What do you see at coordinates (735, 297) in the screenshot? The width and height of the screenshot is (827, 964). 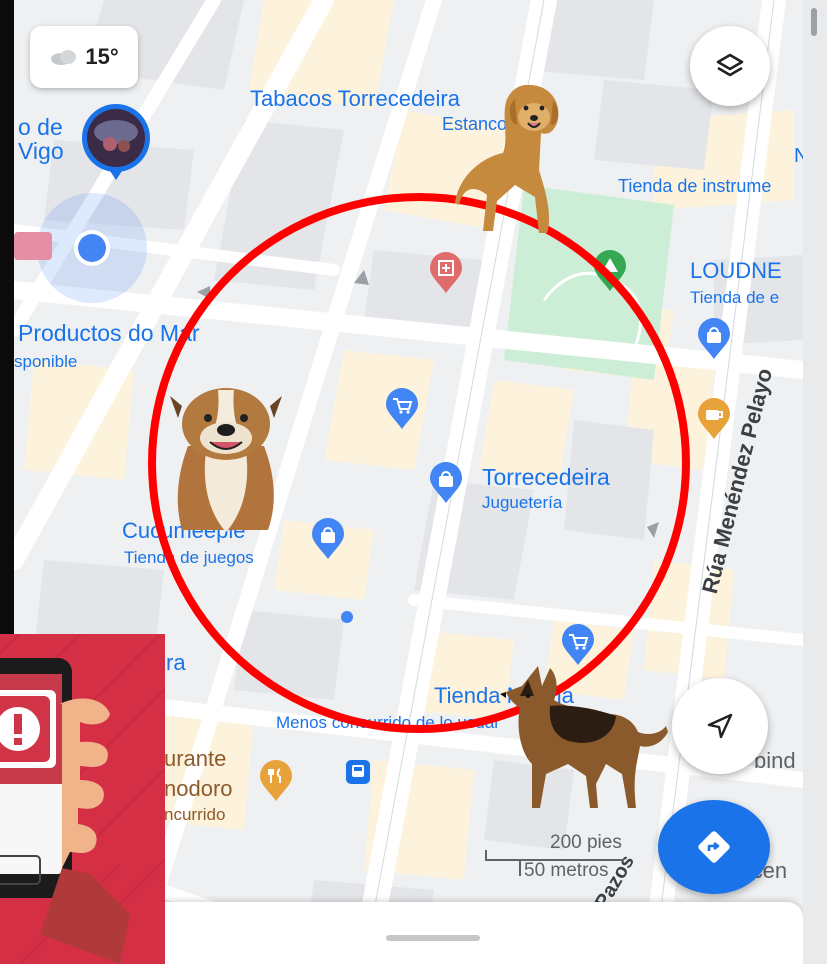 I see `label-tienda-de-e: Tienda de e` at bounding box center [735, 297].